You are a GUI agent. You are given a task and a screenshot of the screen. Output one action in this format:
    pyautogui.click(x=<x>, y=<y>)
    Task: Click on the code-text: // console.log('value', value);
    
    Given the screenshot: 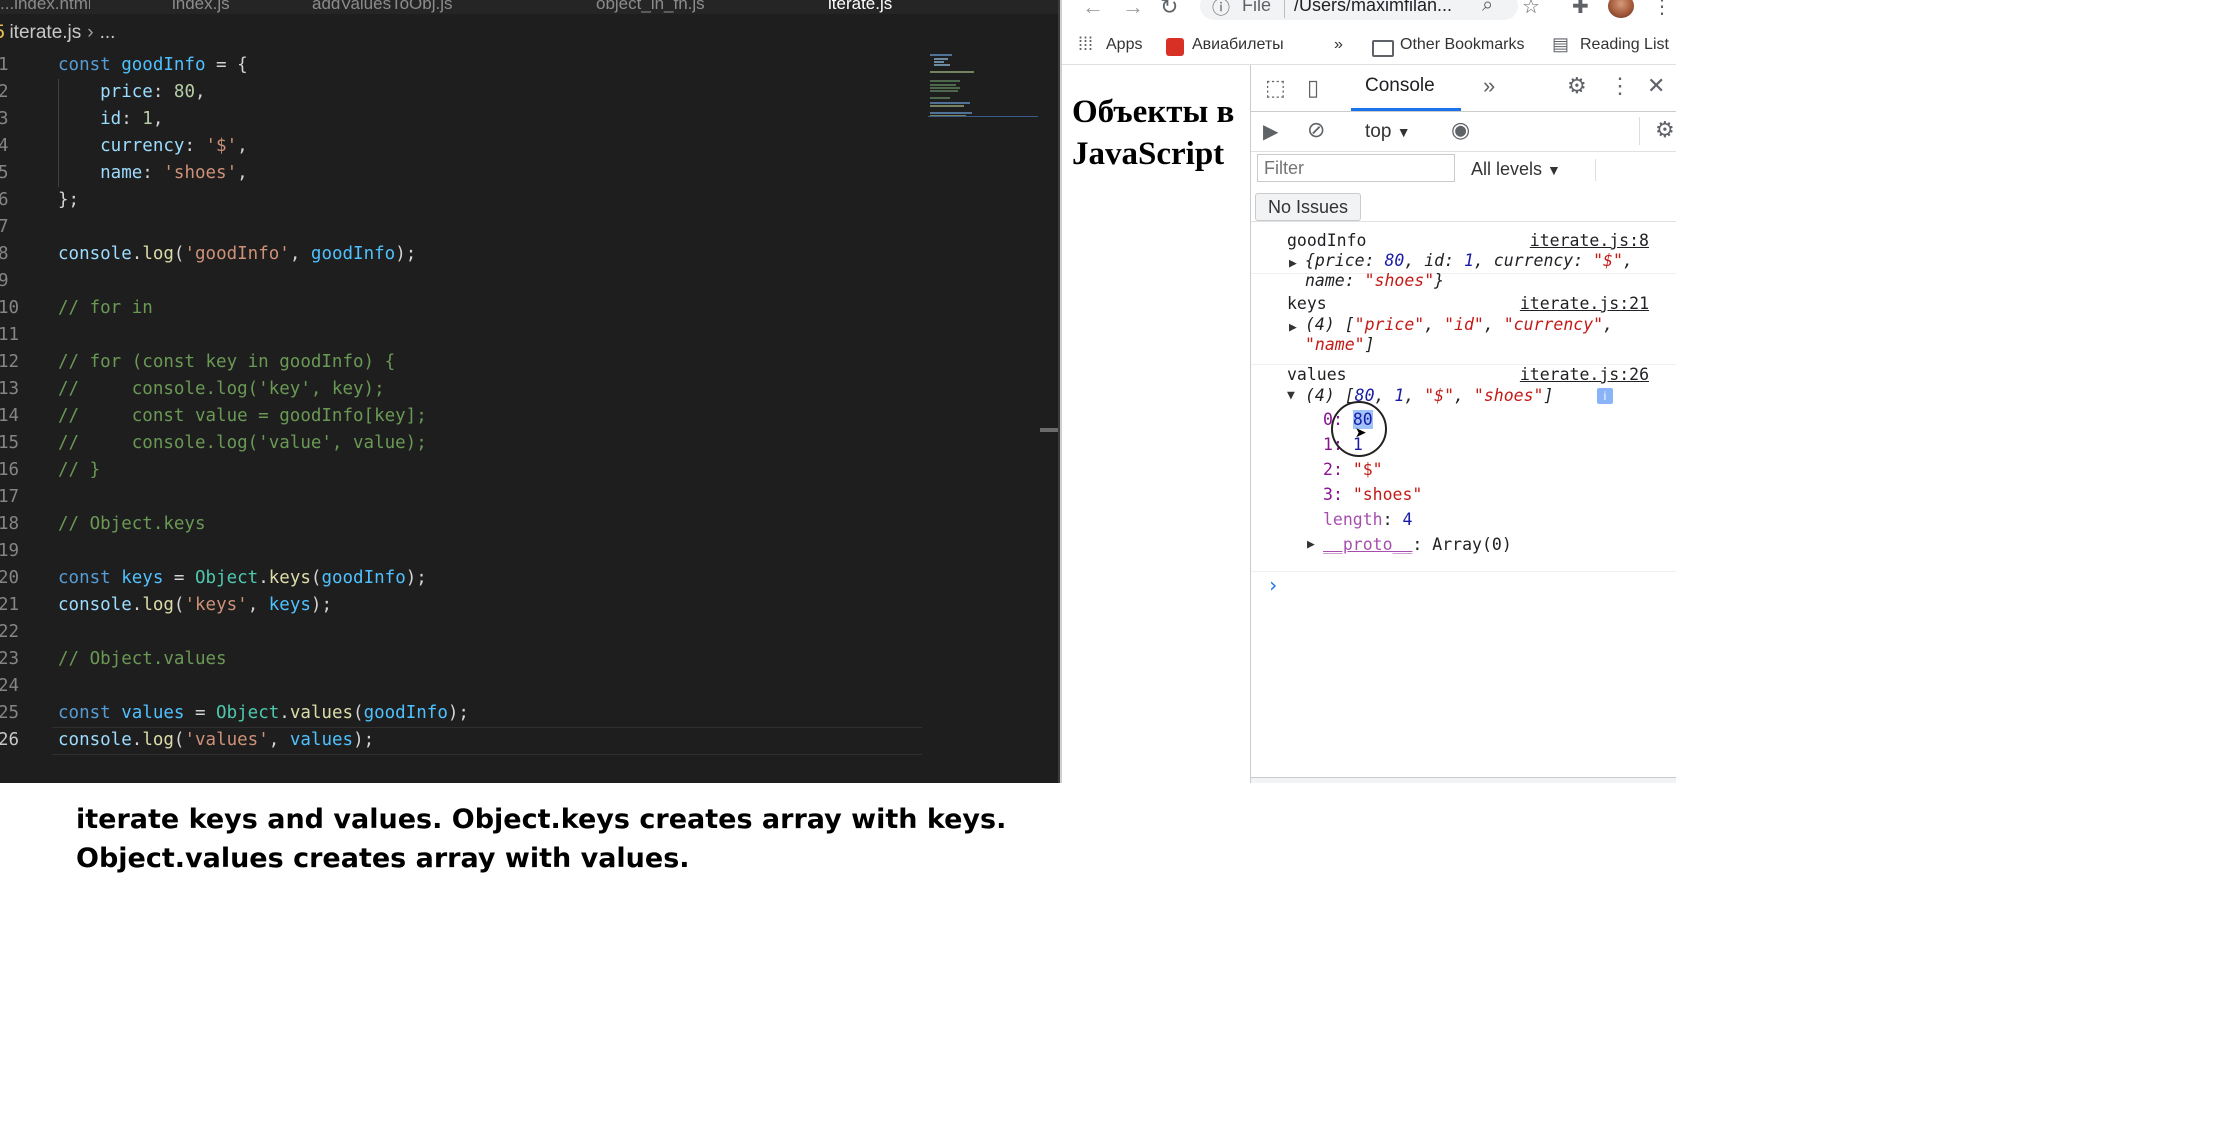 What is the action you would take?
    pyautogui.click(x=242, y=443)
    